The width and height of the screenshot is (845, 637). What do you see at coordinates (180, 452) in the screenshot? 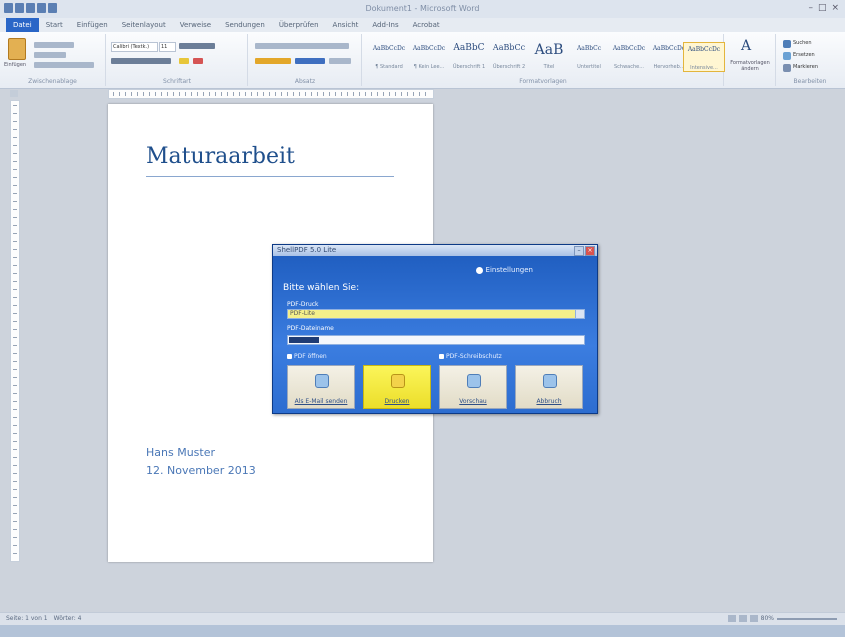
I see `document-author: Hans Muster` at bounding box center [180, 452].